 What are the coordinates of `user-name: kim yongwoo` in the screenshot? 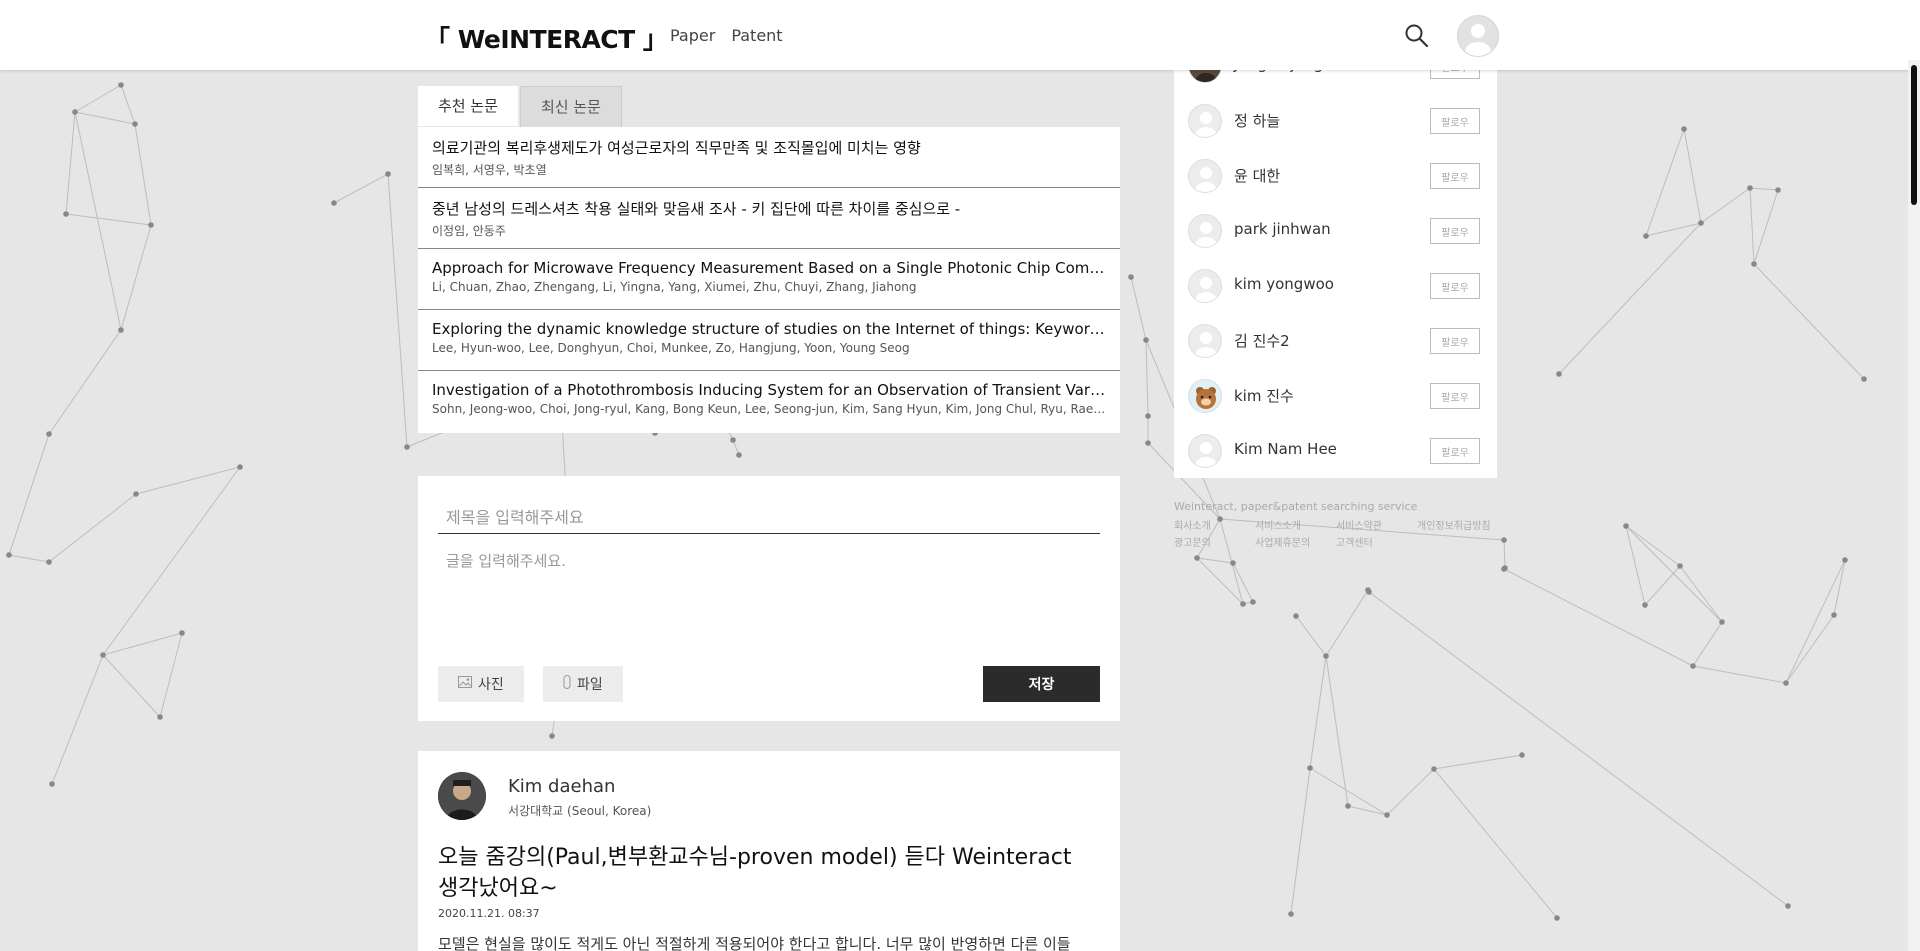 It's located at (1284, 284).